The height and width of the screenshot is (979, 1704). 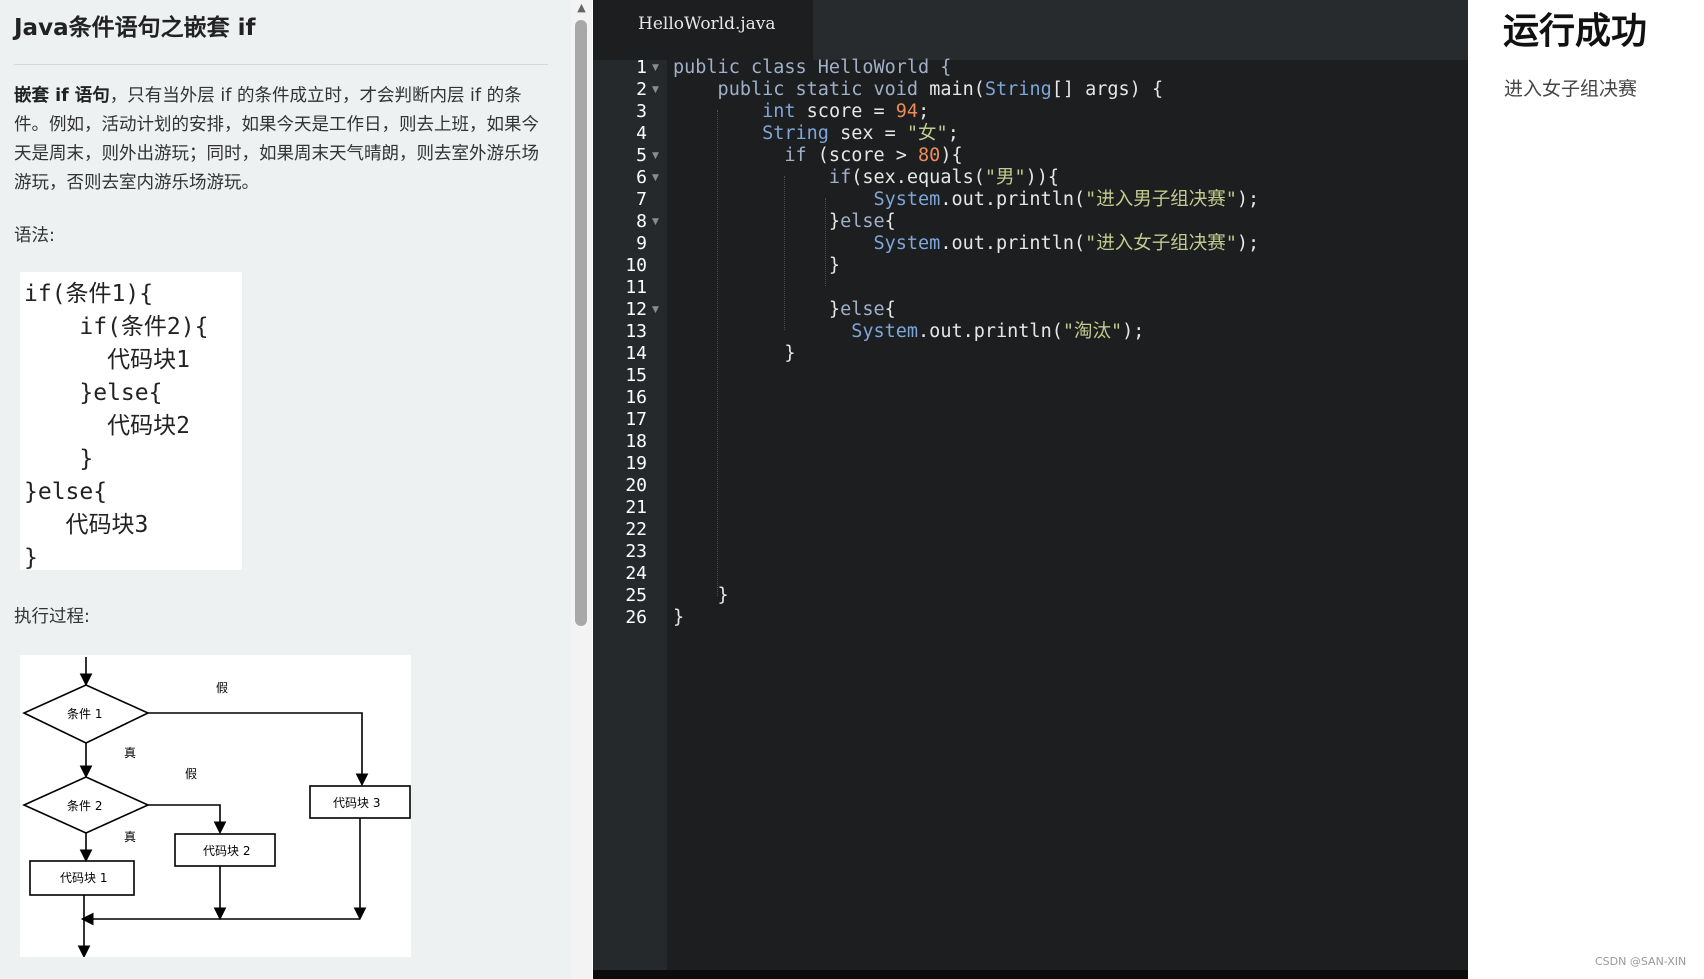 What do you see at coordinates (222, 688) in the screenshot?
I see `false-label-1: 假` at bounding box center [222, 688].